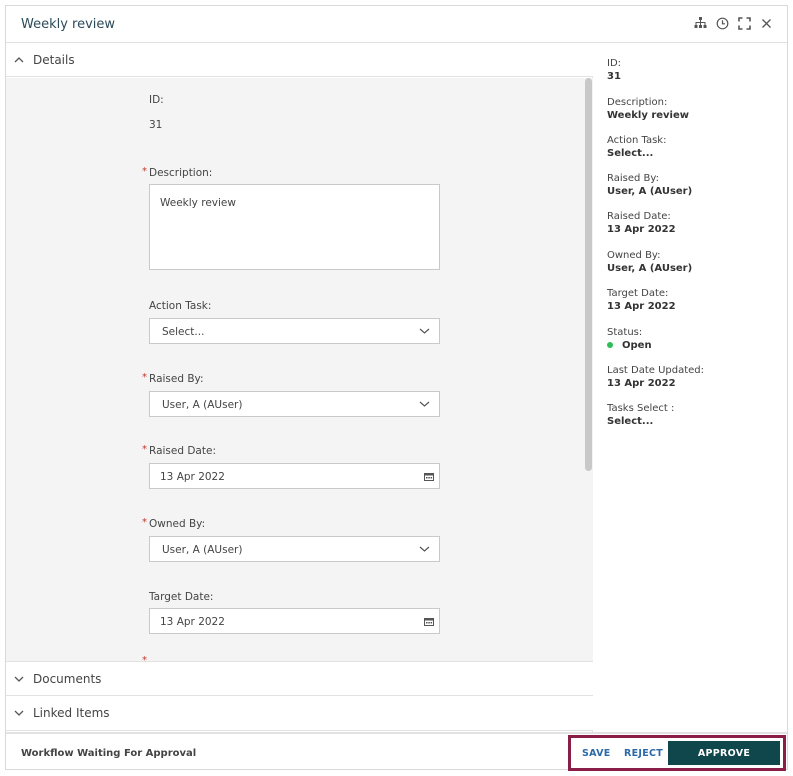 This screenshot has width=793, height=776. Describe the element at coordinates (655, 377) in the screenshot. I see `summary-item: Last Date Updated: 13 Apr 2022` at that location.